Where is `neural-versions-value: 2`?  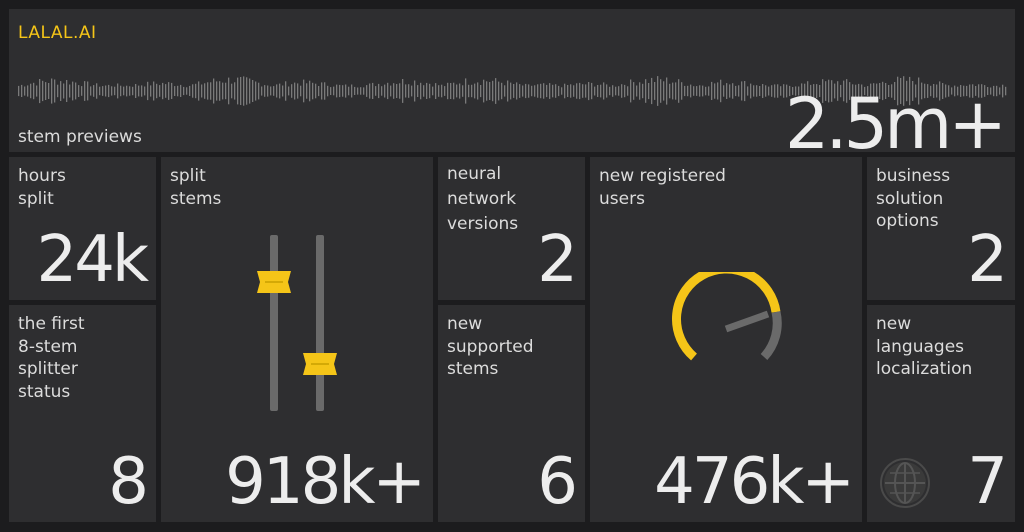
neural-versions-value: 2 is located at coordinates (557, 260).